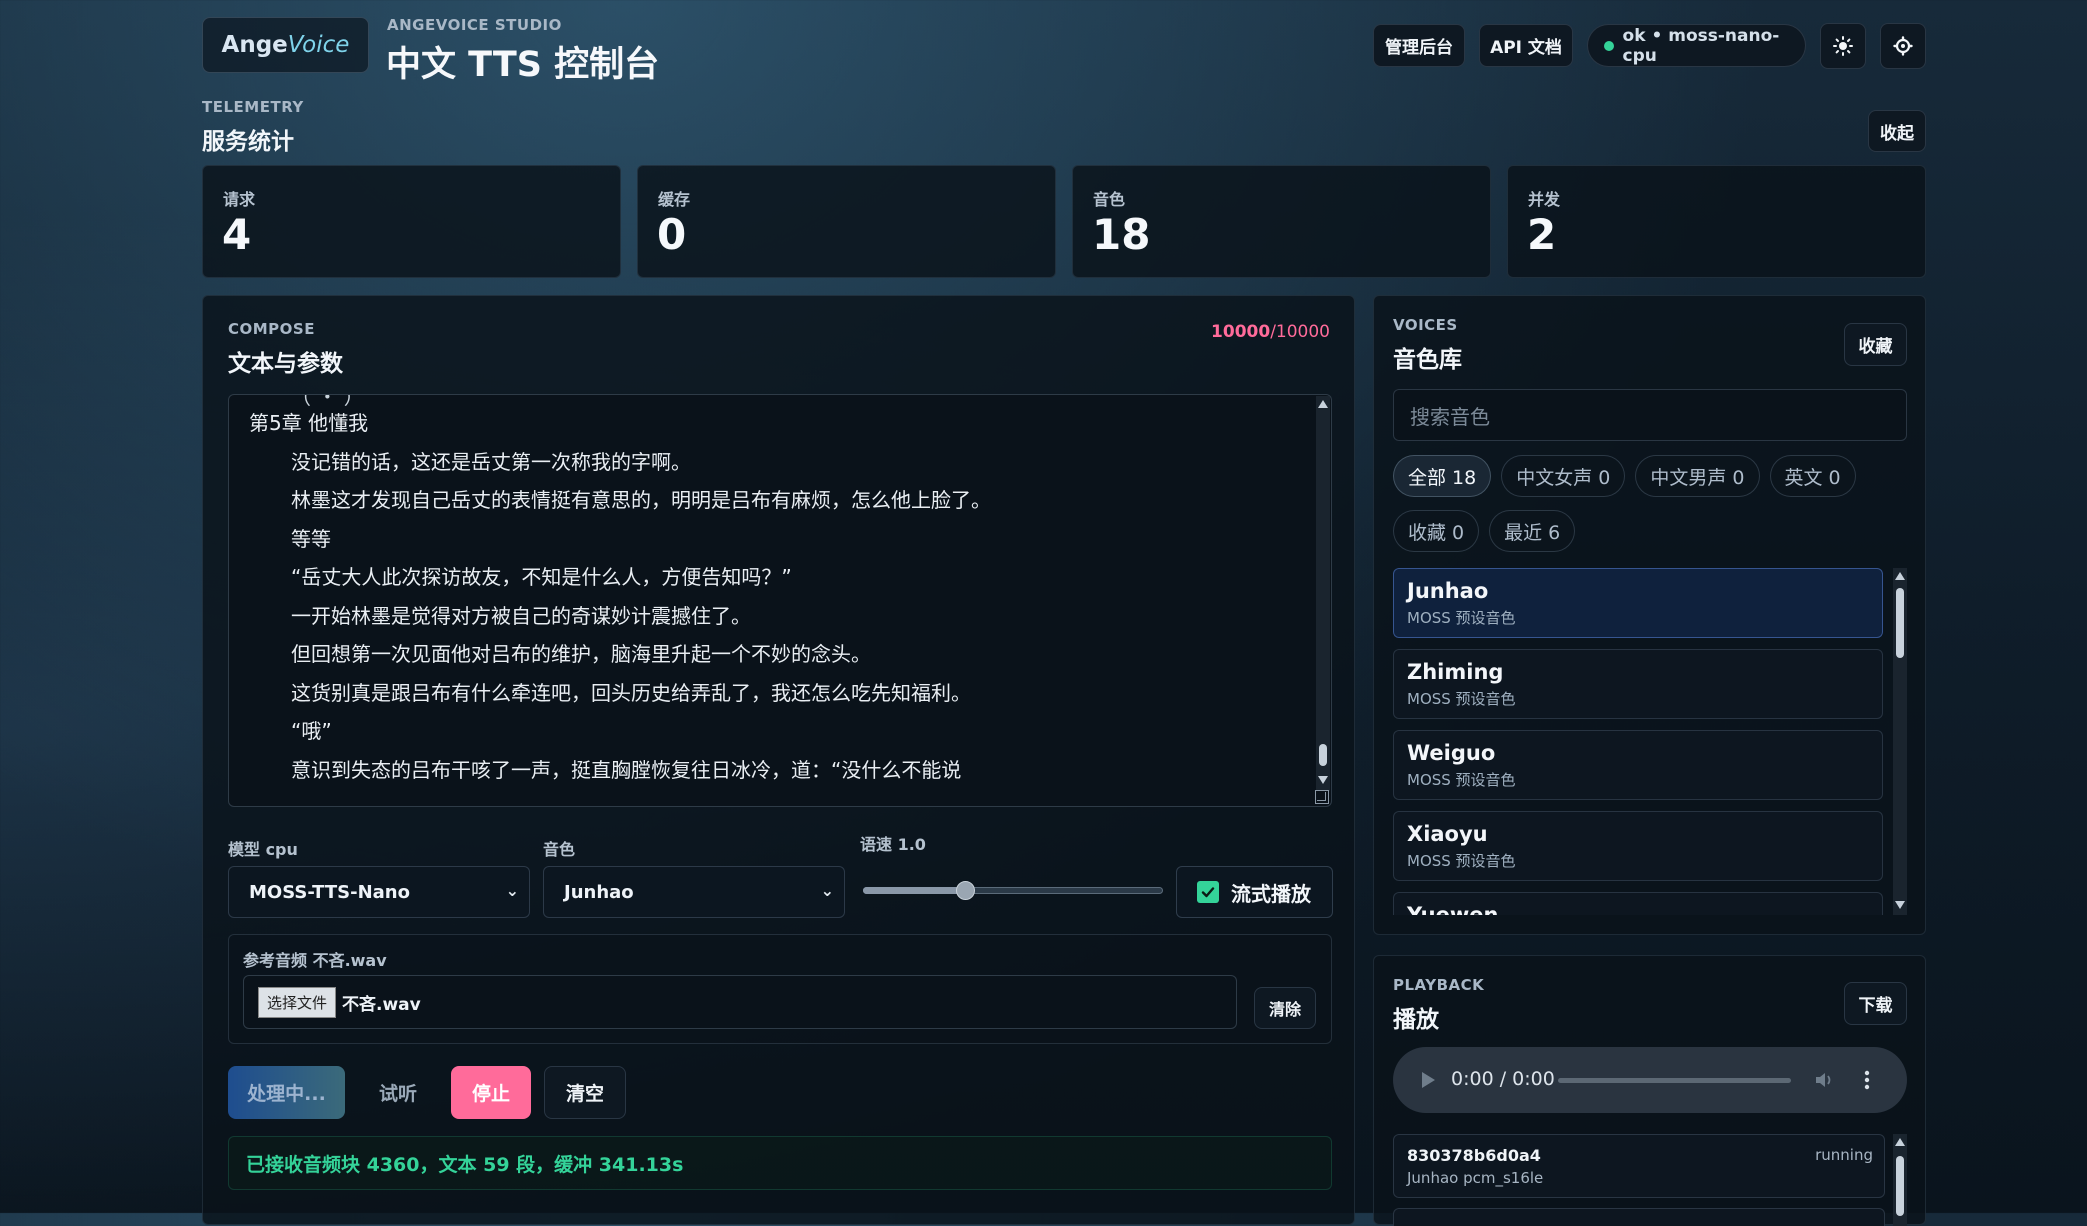 The width and height of the screenshot is (2087, 1226). I want to click on stop-button: 停止, so click(491, 1092).